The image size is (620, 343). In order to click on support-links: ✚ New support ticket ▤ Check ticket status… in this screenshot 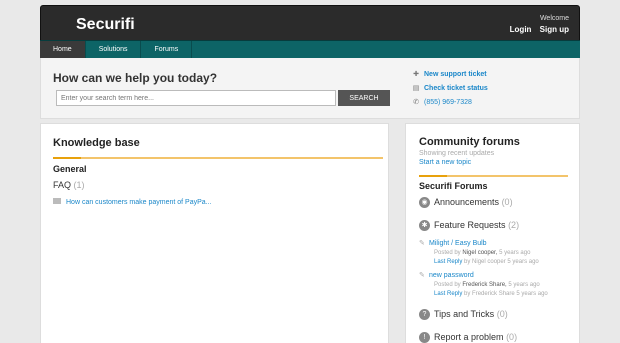, I will do `click(449, 89)`.